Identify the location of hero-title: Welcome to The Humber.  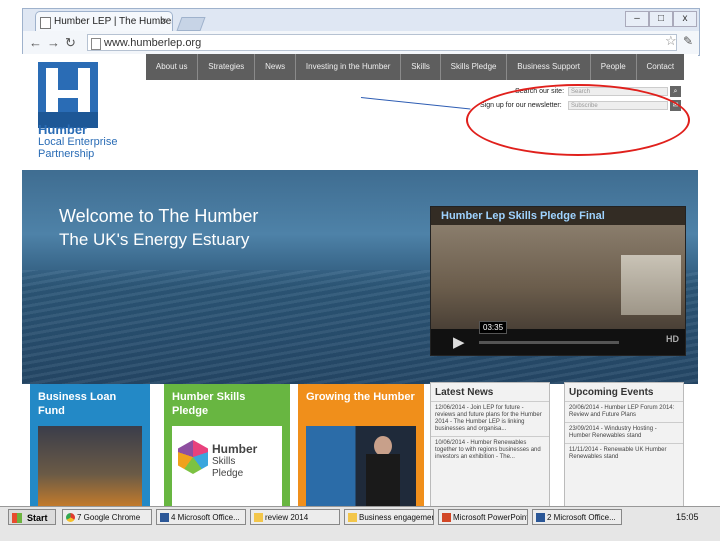
(159, 216).